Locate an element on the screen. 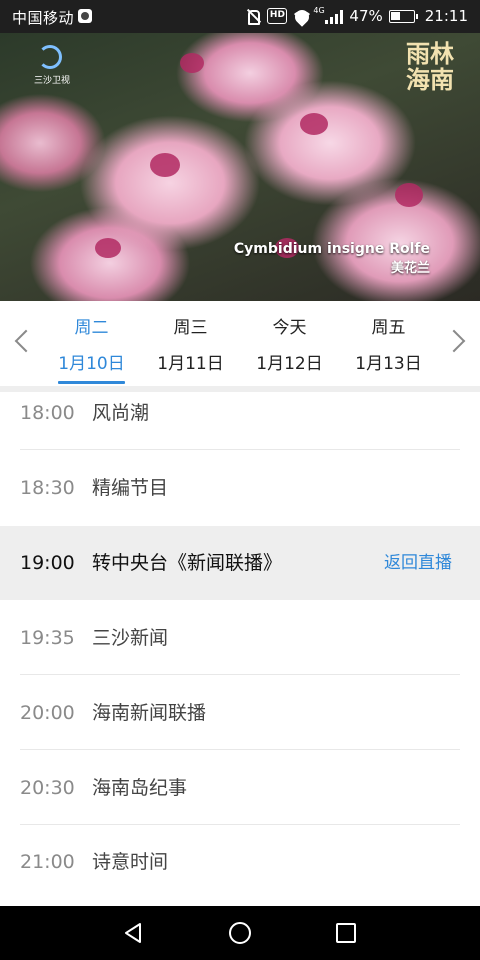 This screenshot has height=960, width=480. date-tab-weekday: 周五 is located at coordinates (388, 328).